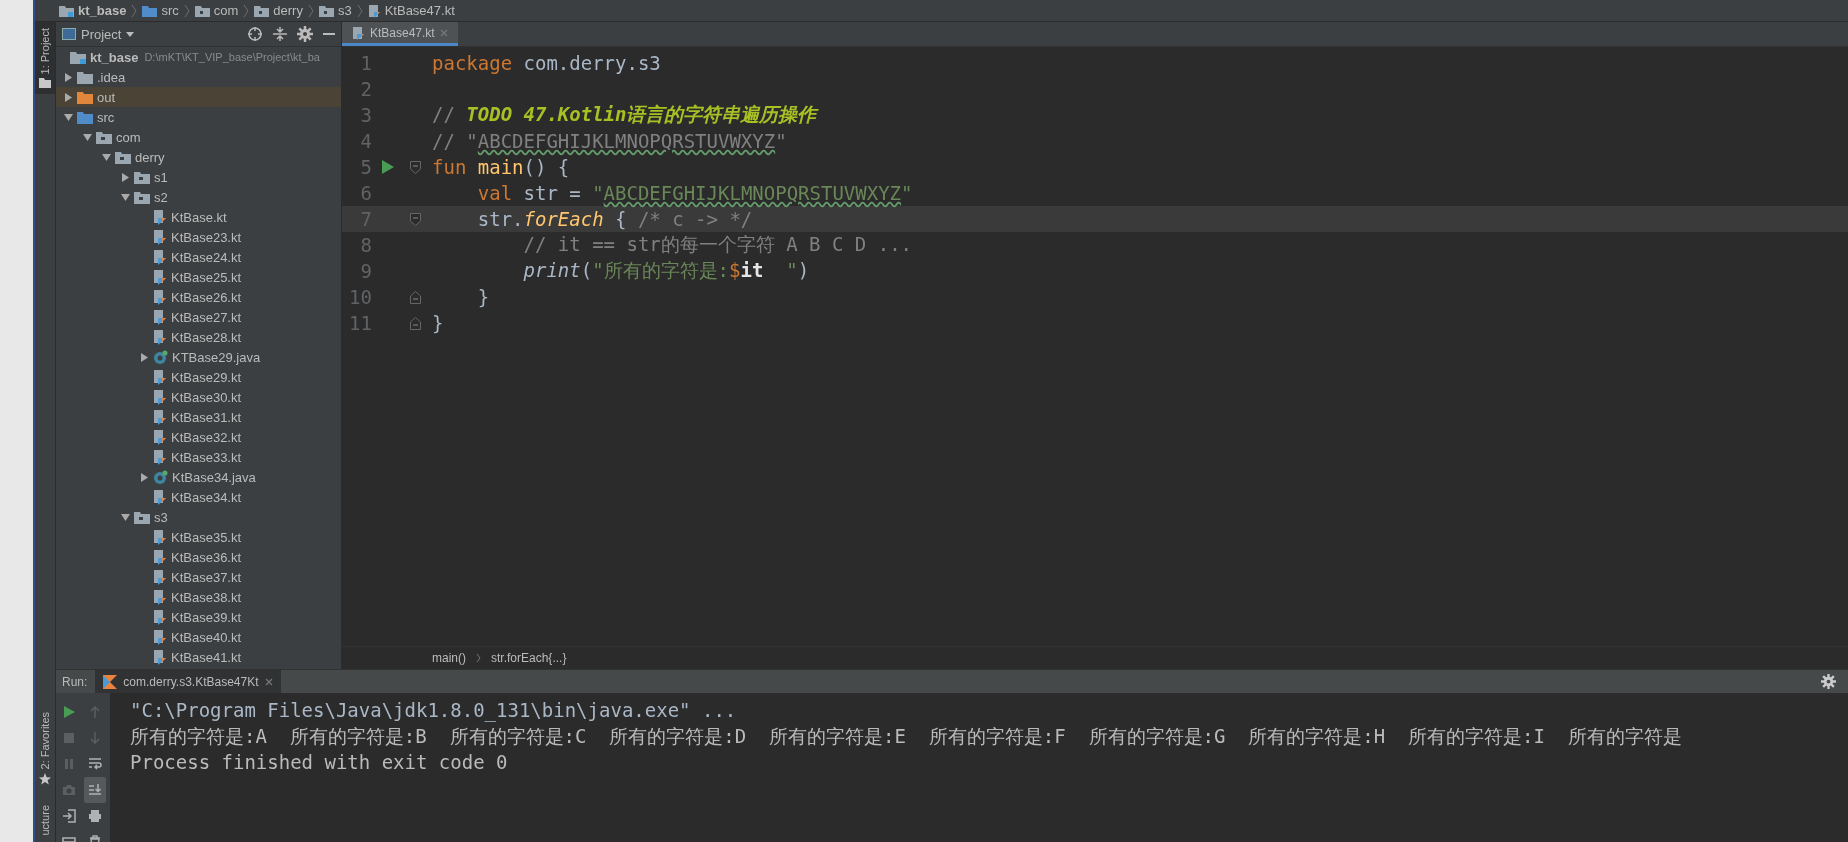  Describe the element at coordinates (198, 197) in the screenshot. I see `tree-item: s2` at that location.